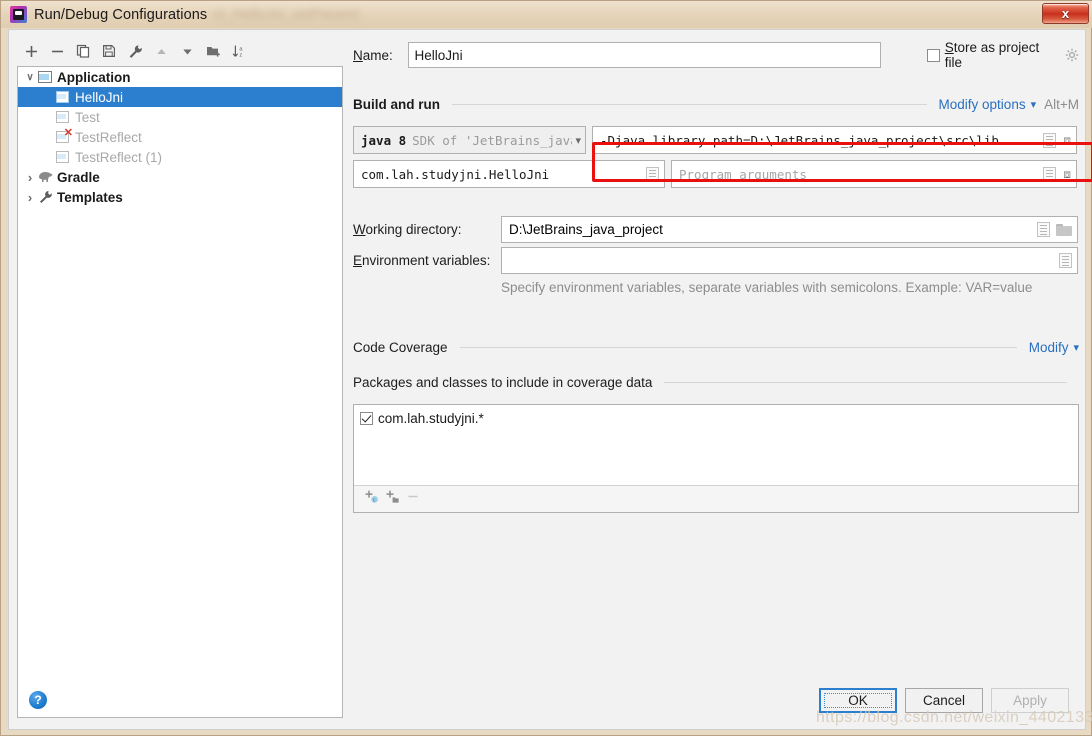  I want to click on tree-item-testreflect-1: TestReflect (1), so click(180, 157).